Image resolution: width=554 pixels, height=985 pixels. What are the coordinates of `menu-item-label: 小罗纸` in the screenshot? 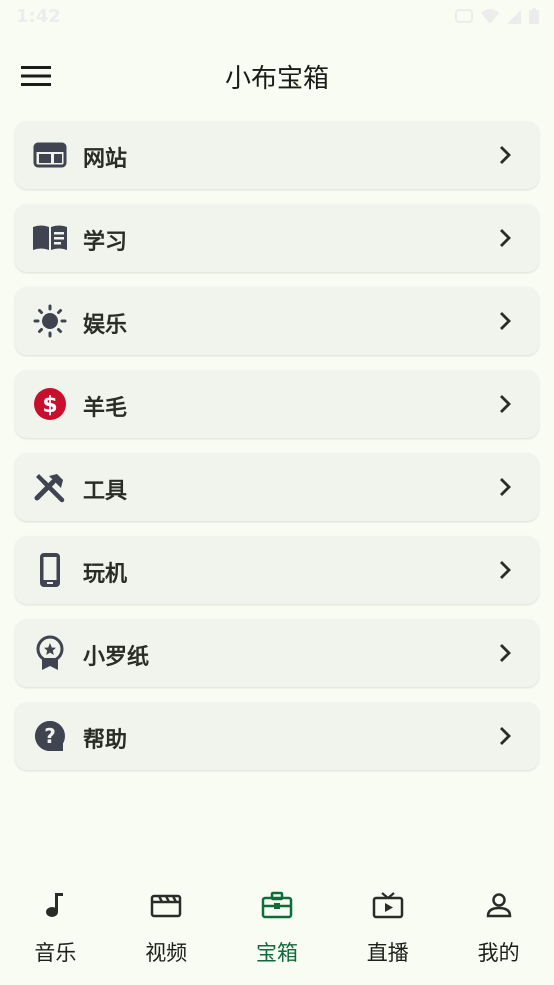 It's located at (116, 657).